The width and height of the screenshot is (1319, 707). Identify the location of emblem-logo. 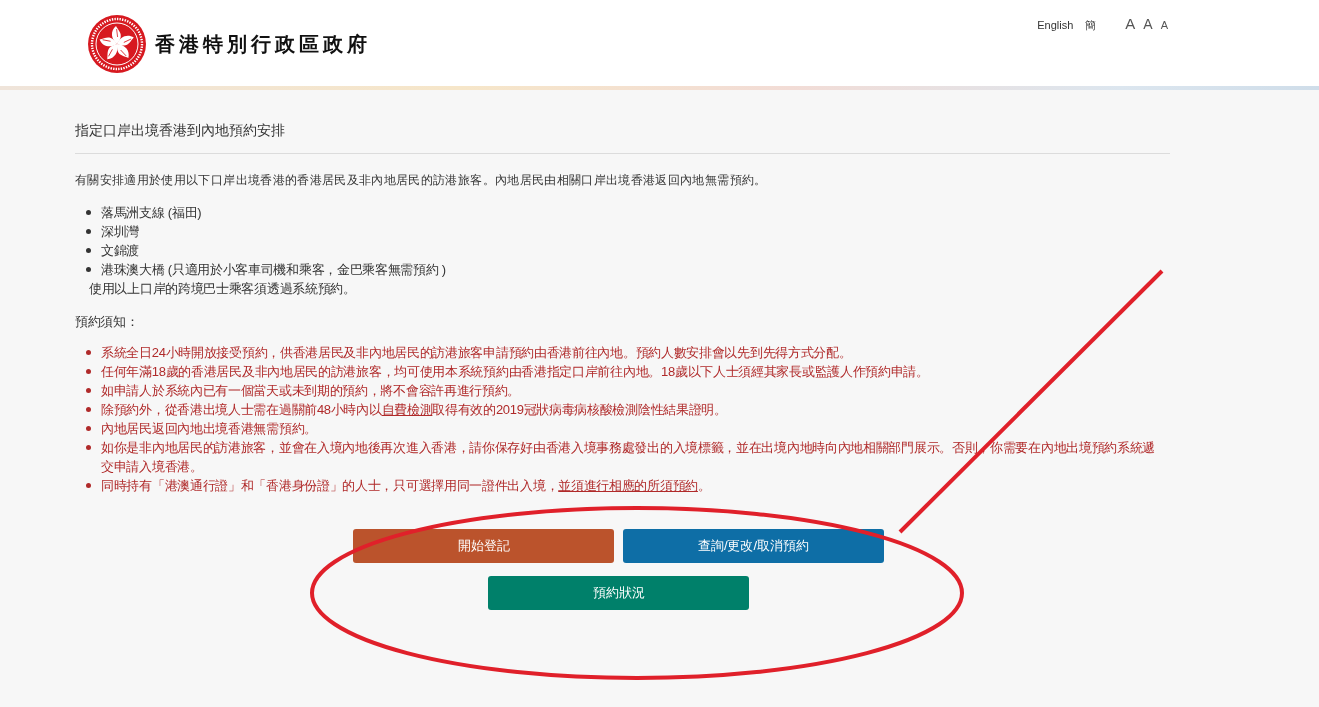
(117, 44).